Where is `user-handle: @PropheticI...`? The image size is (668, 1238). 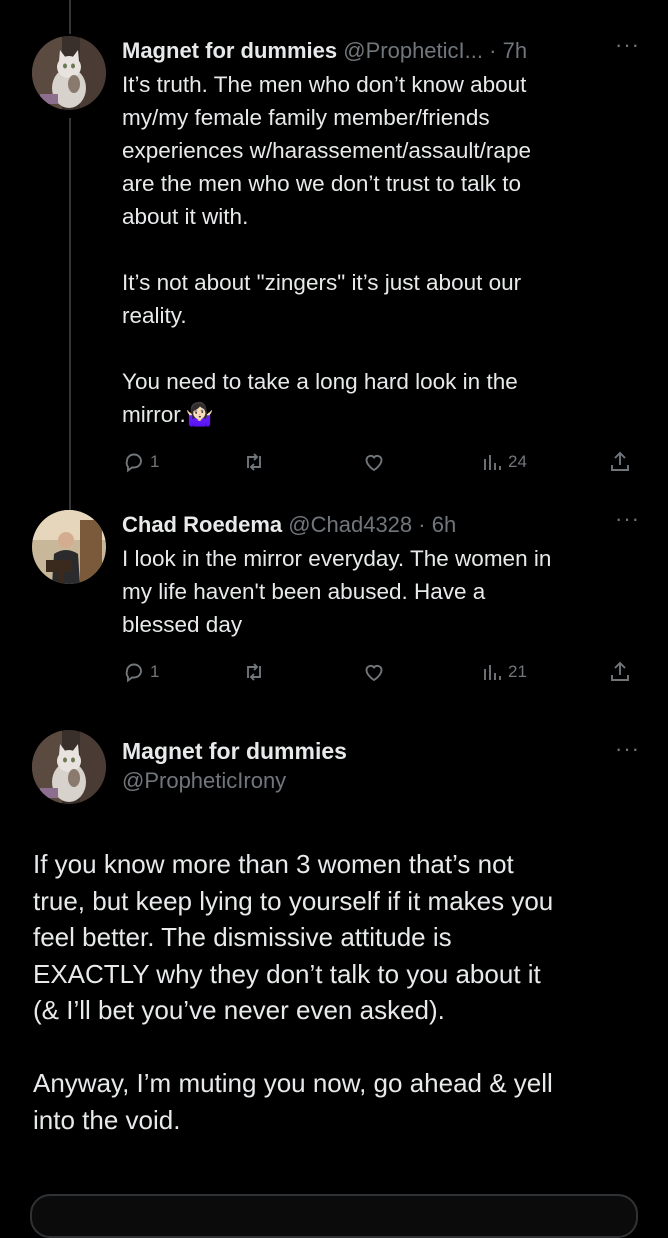 user-handle: @PropheticI... is located at coordinates (413, 50).